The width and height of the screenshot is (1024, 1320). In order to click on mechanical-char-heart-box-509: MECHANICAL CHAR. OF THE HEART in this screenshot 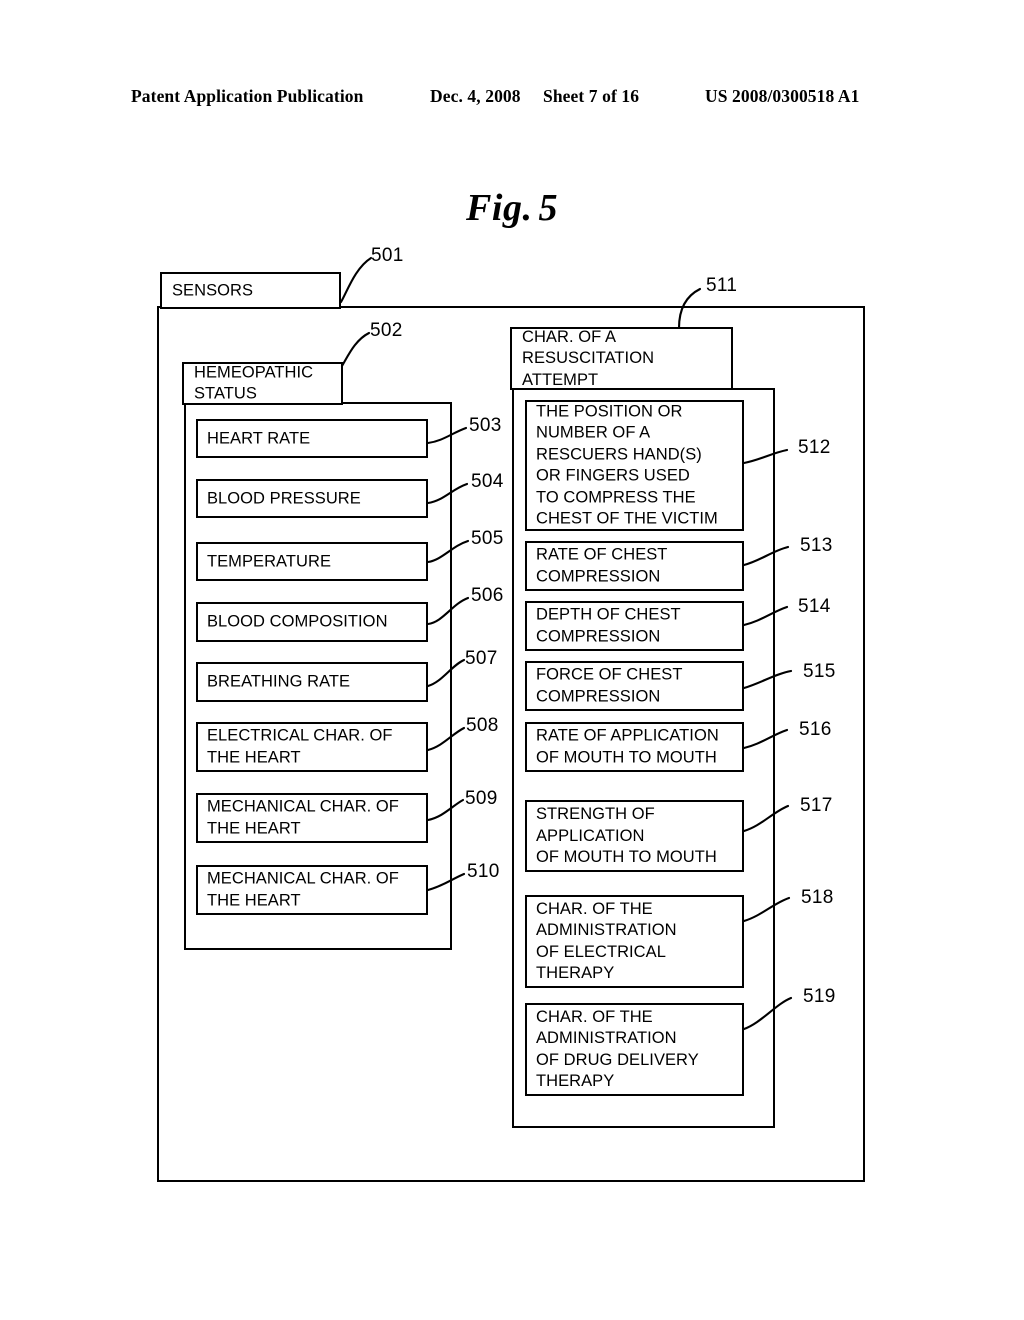, I will do `click(312, 818)`.